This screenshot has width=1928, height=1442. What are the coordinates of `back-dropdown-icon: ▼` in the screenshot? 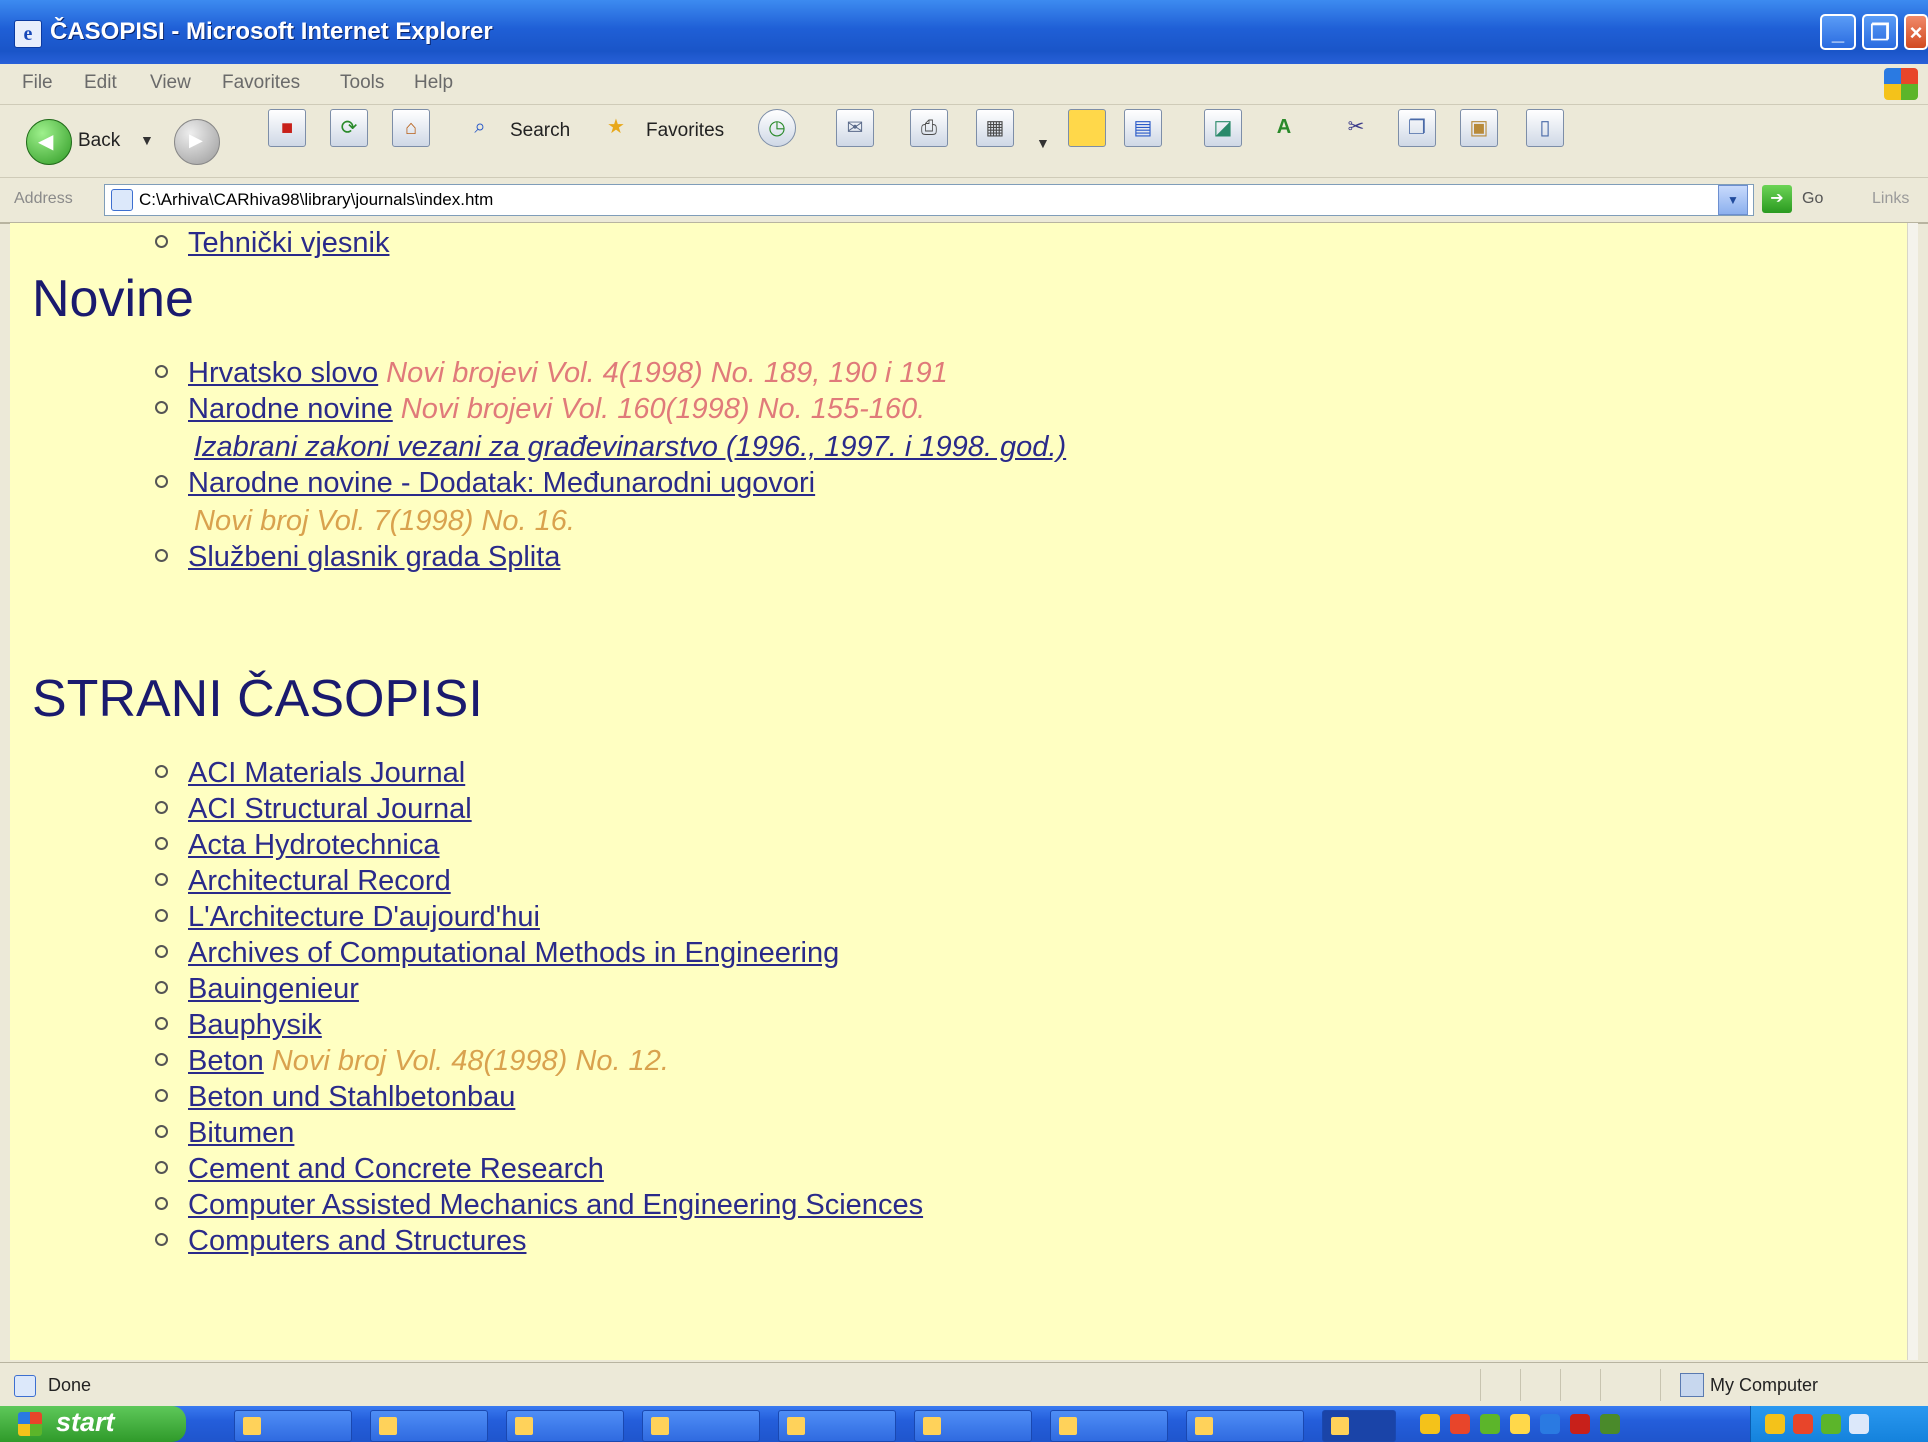 It's located at (147, 140).